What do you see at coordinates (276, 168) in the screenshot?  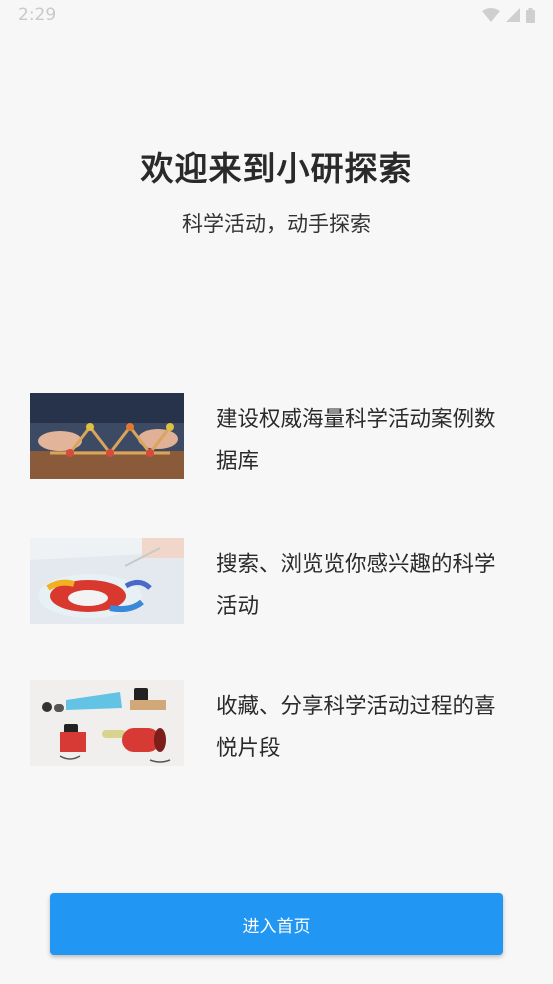 I see `page-title: 欢迎来到小研探索` at bounding box center [276, 168].